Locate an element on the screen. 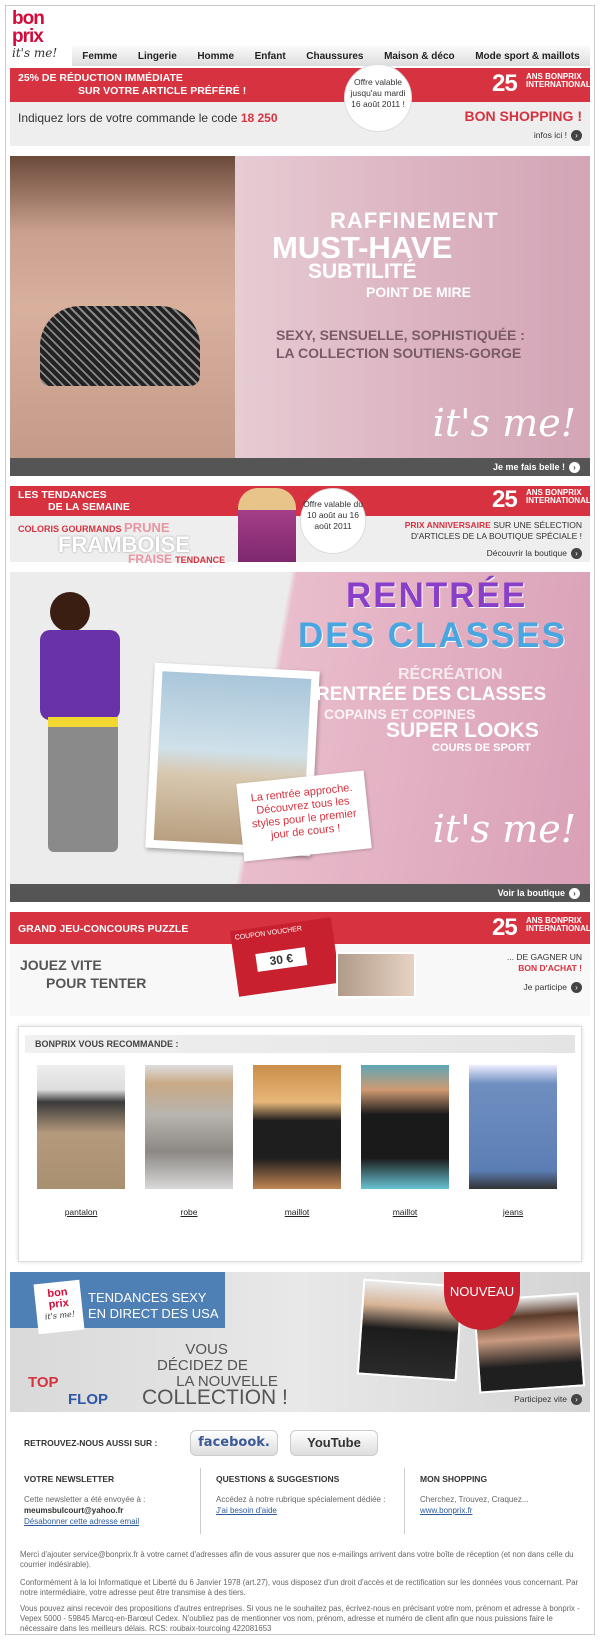 The width and height of the screenshot is (600, 1645). shopping-heading: MON SHOPPING is located at coordinates (454, 1479).